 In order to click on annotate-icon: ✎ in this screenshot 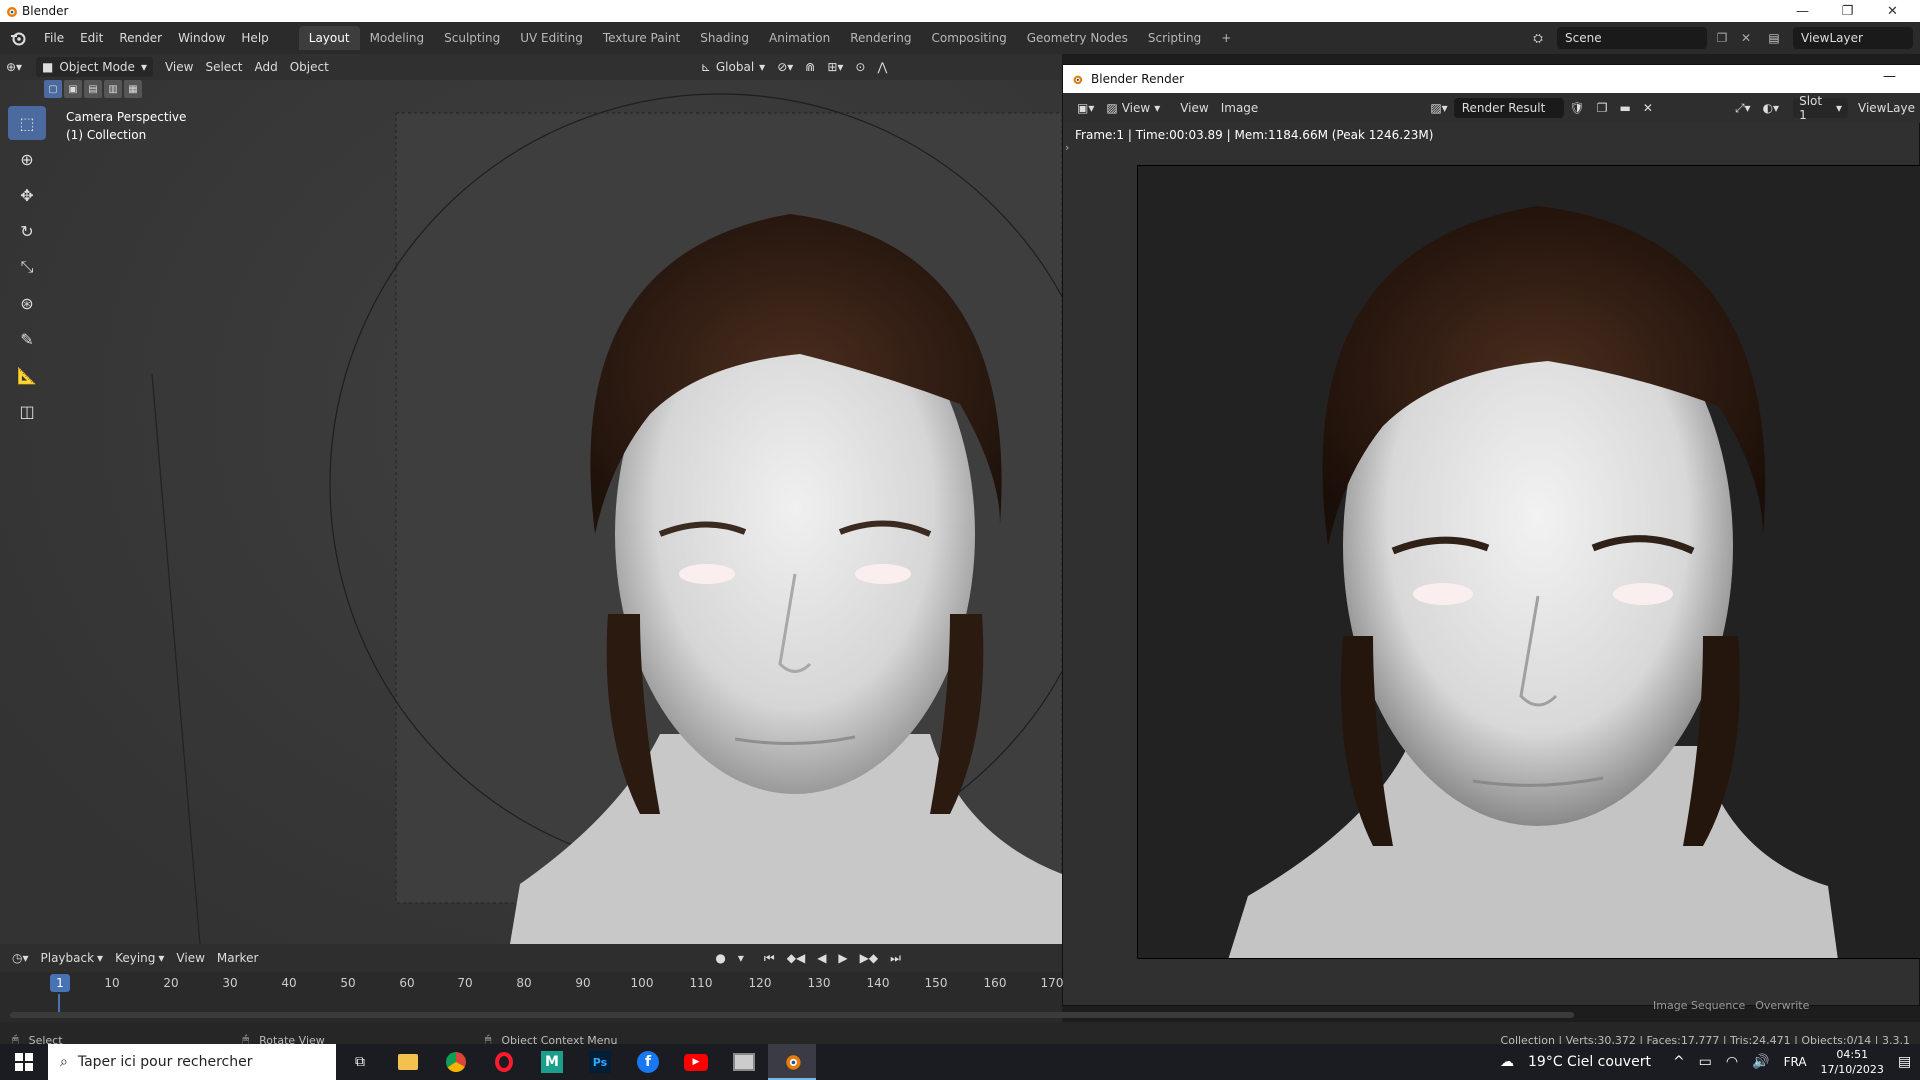, I will do `click(27, 339)`.